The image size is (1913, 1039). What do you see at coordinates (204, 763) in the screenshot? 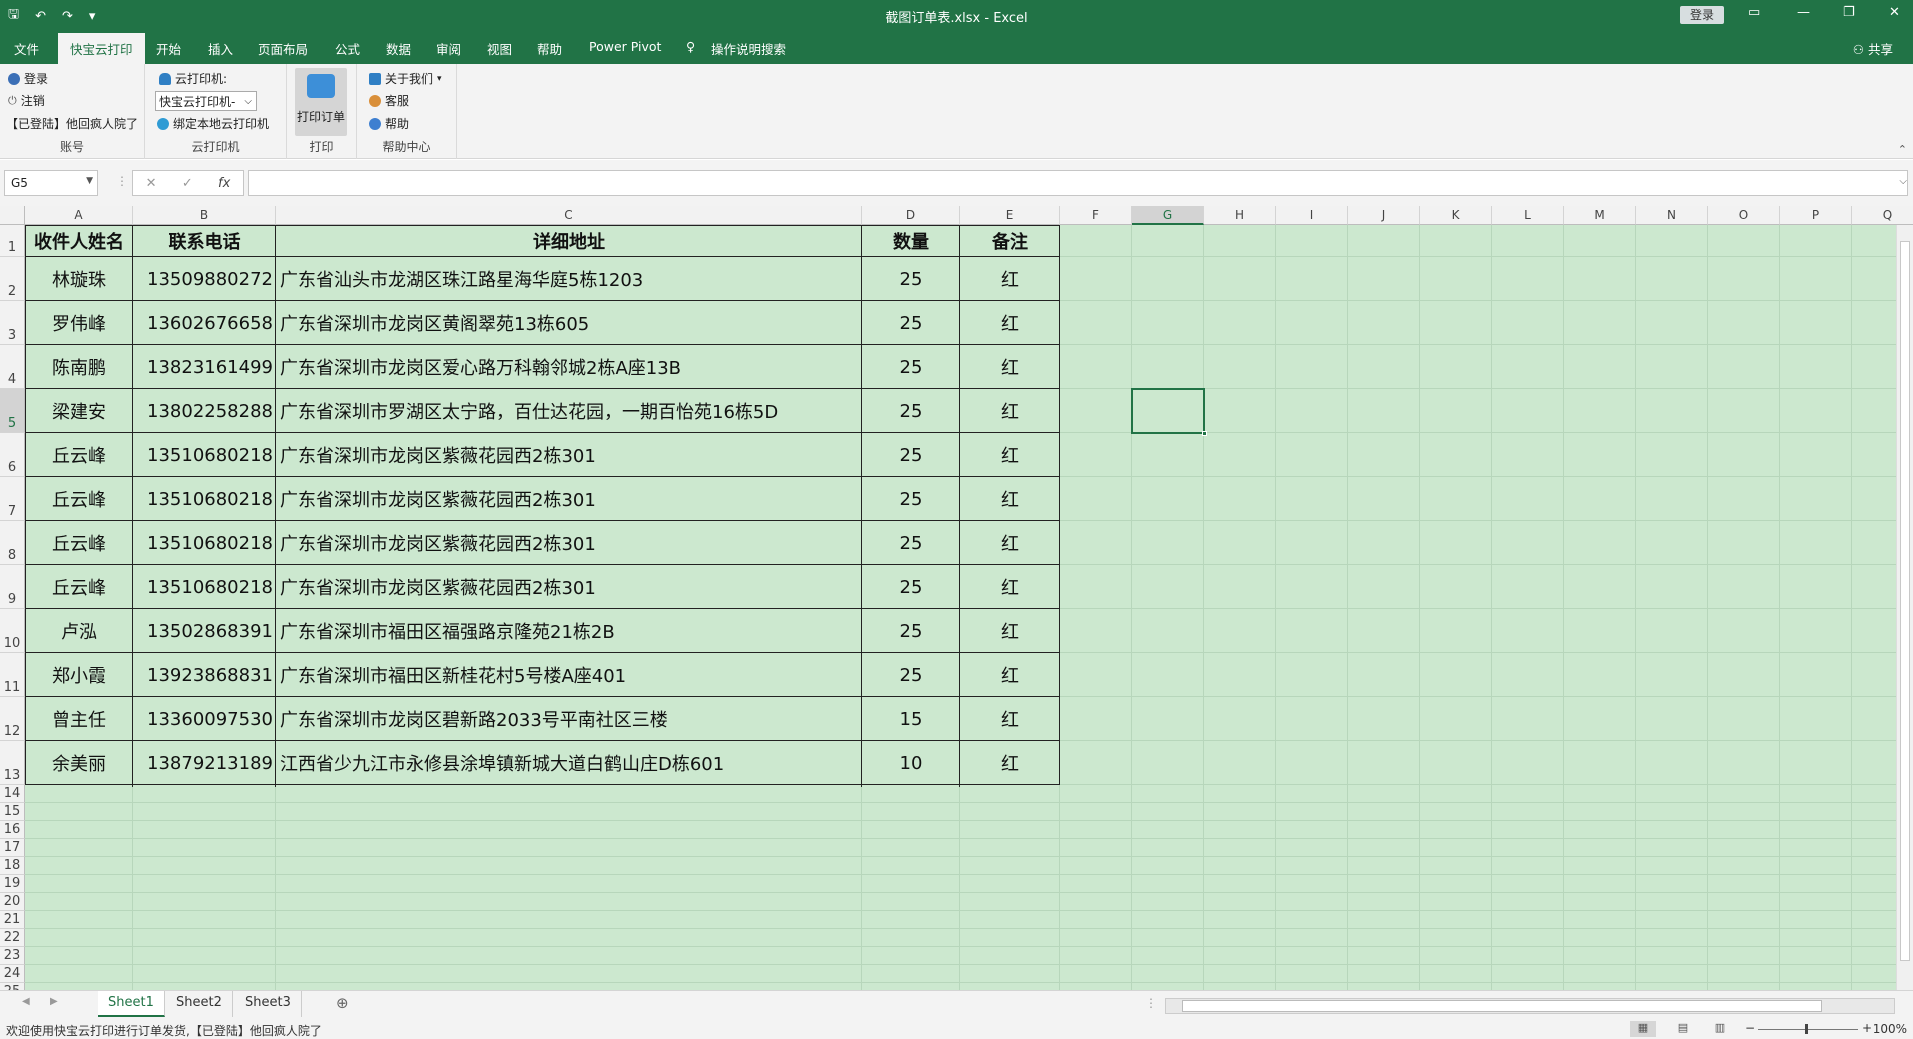
I see `table-cell: 13879213189` at bounding box center [204, 763].